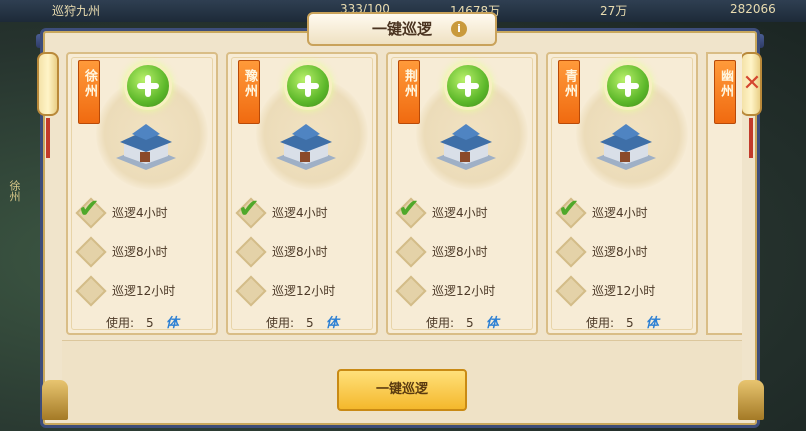  I want to click on region-card: 青州 ✔ 巡逻4小时巡逻8小时巡逻12小时使用: 5 体, so click(622, 193).